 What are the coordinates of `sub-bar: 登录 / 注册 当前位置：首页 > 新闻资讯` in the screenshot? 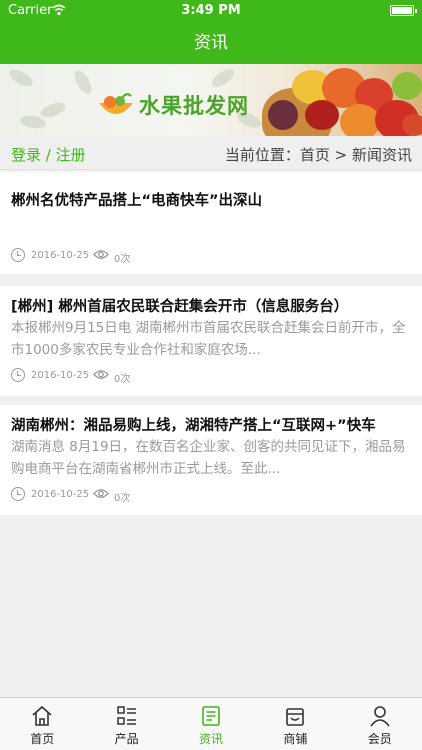 It's located at (211, 153).